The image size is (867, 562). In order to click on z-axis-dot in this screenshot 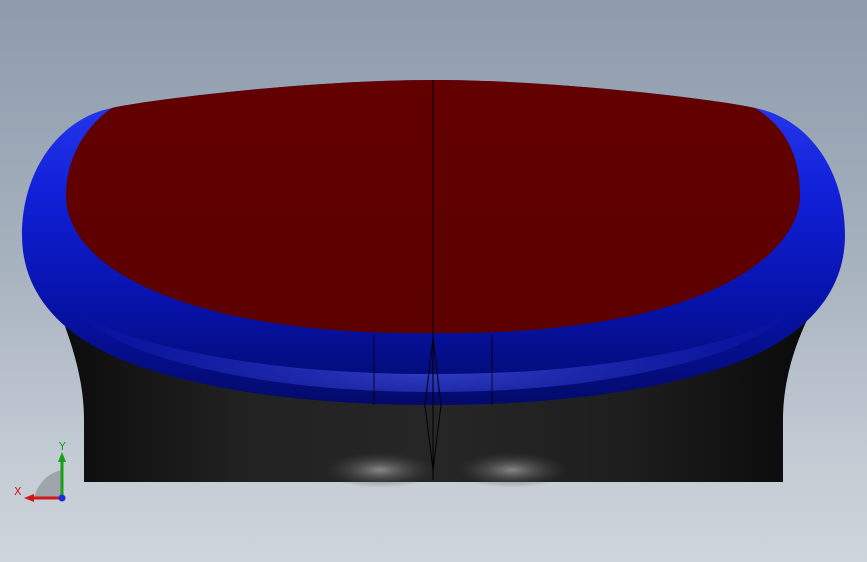, I will do `click(62, 498)`.